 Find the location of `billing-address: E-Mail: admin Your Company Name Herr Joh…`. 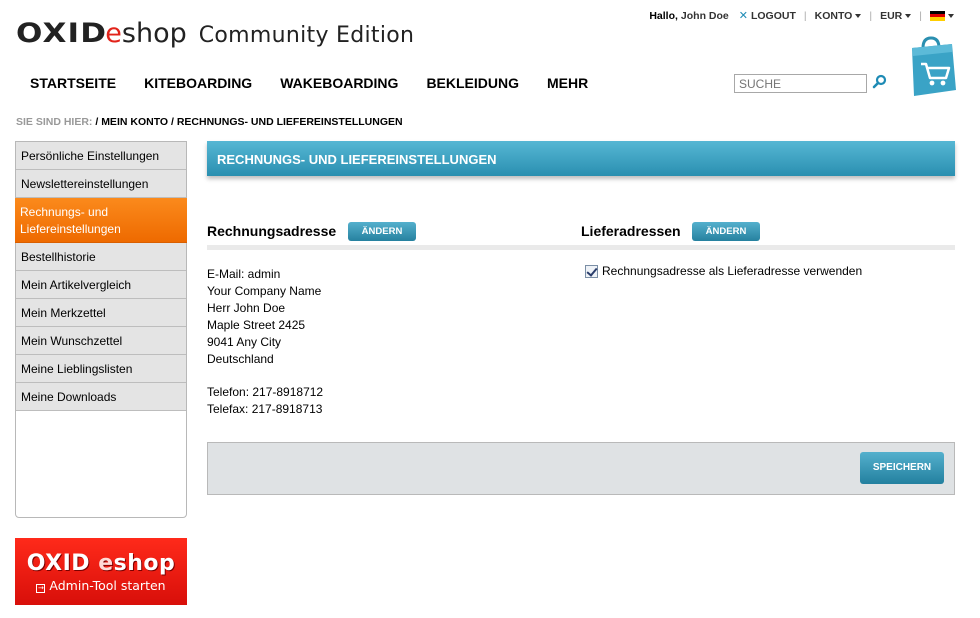

billing-address: E-Mail: admin Your Company Name Herr Joh… is located at coordinates (265, 342).